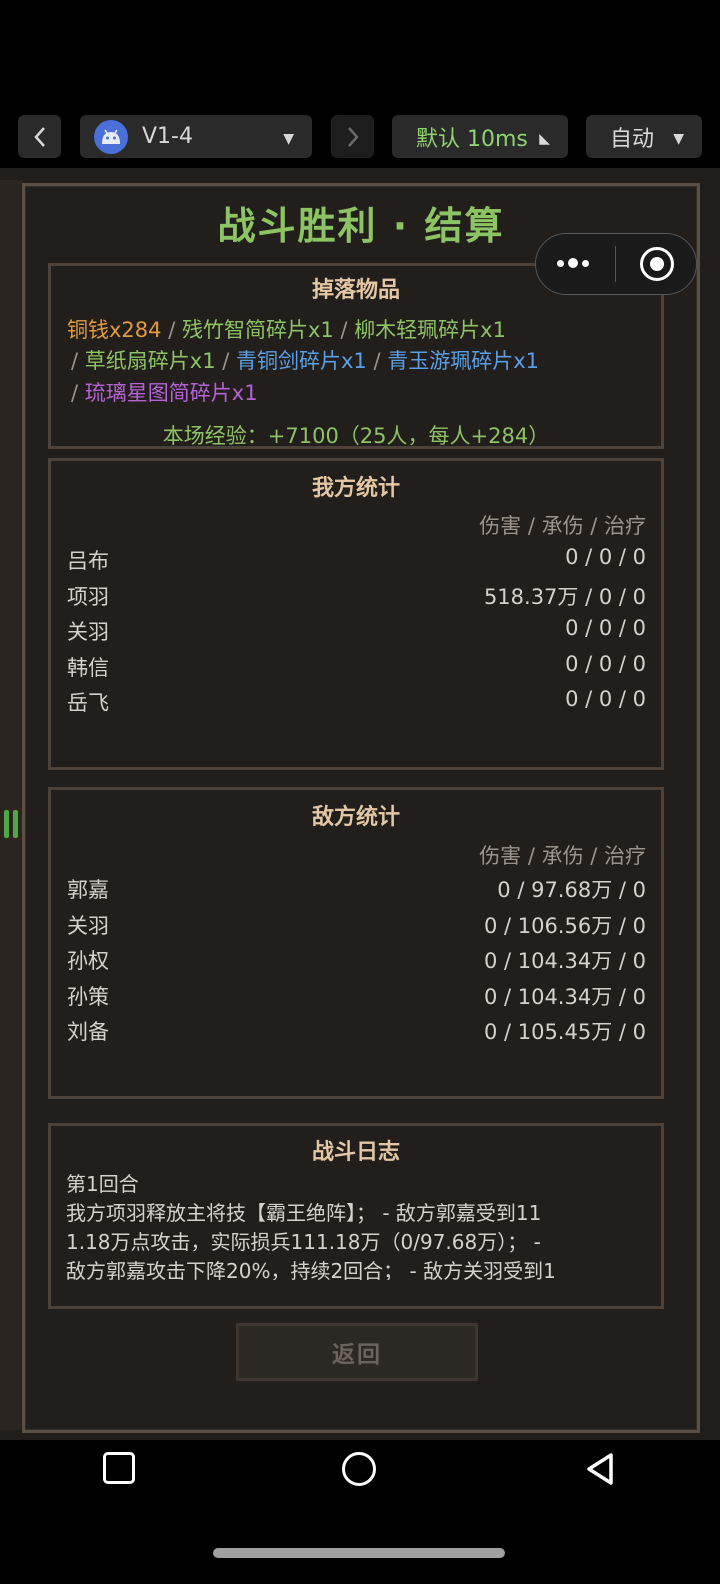 This screenshot has height=1584, width=720. I want to click on forward-button, so click(352, 136).